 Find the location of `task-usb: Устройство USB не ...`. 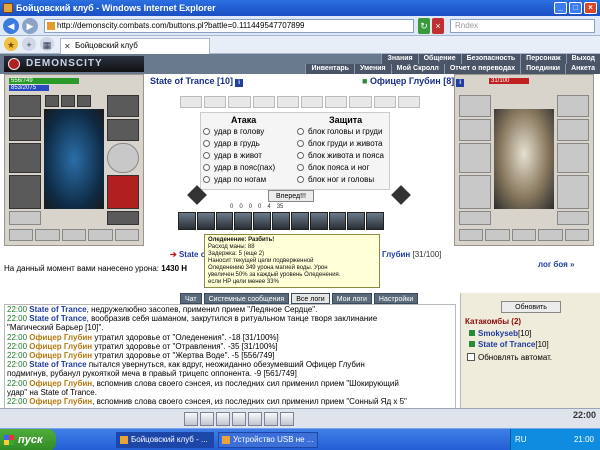

task-usb: Устройство USB не ... is located at coordinates (268, 440).